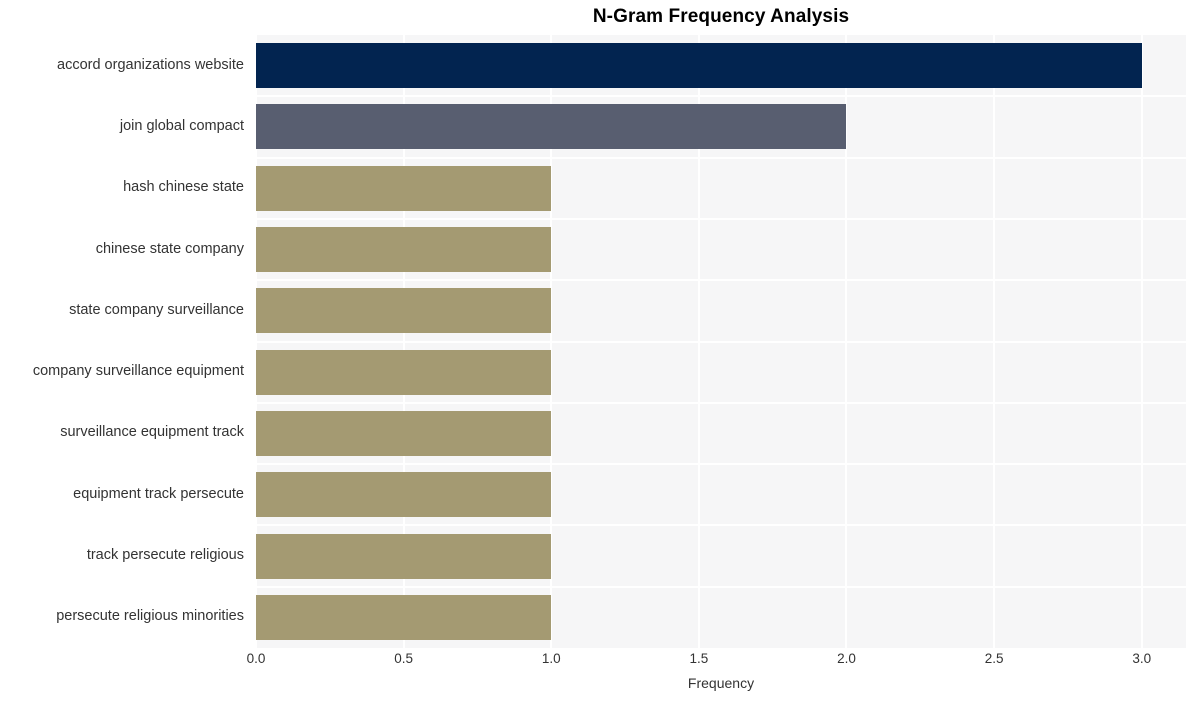 This screenshot has width=1197, height=701. I want to click on x-axis-tick-label: 2.0, so click(846, 658).